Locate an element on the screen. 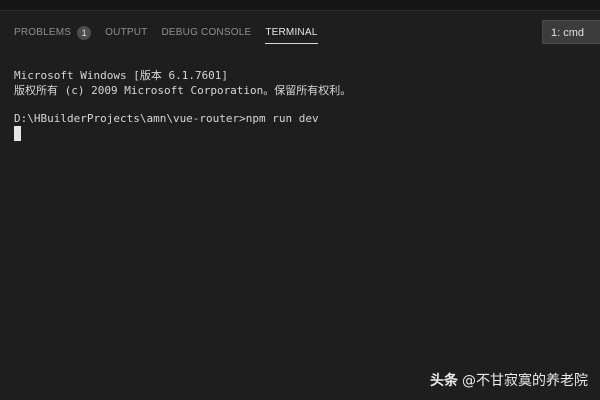  panel-tabs: PROBLEMS 1 OUTPUT DEBUG CONSOLE TERMINAL is located at coordinates (173, 33).